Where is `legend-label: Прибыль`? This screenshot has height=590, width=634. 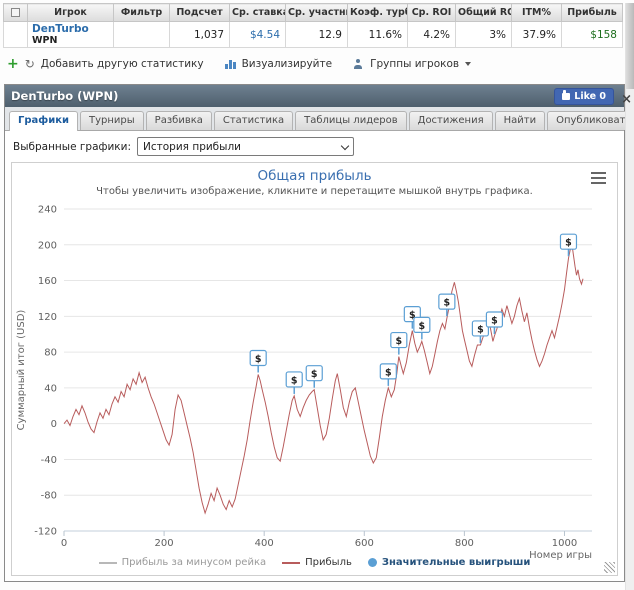 legend-label: Прибыль is located at coordinates (328, 562).